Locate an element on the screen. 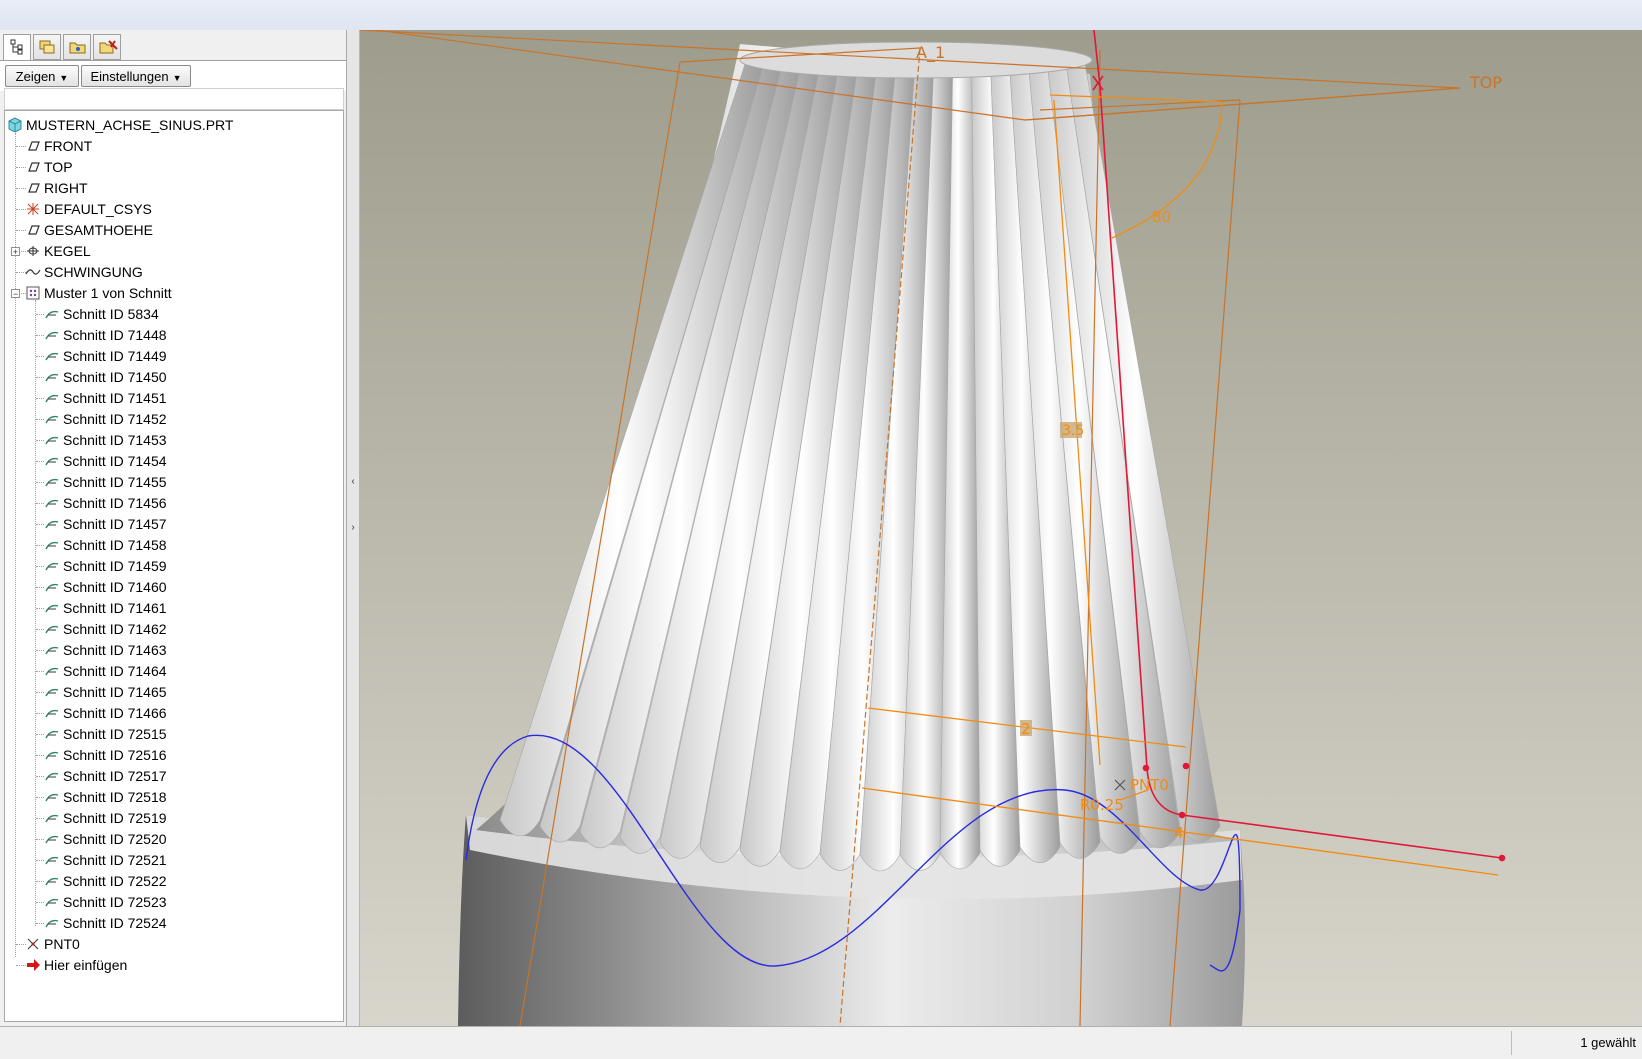 The image size is (1642, 1059). tree-item-label: PNT0 is located at coordinates (62, 944).